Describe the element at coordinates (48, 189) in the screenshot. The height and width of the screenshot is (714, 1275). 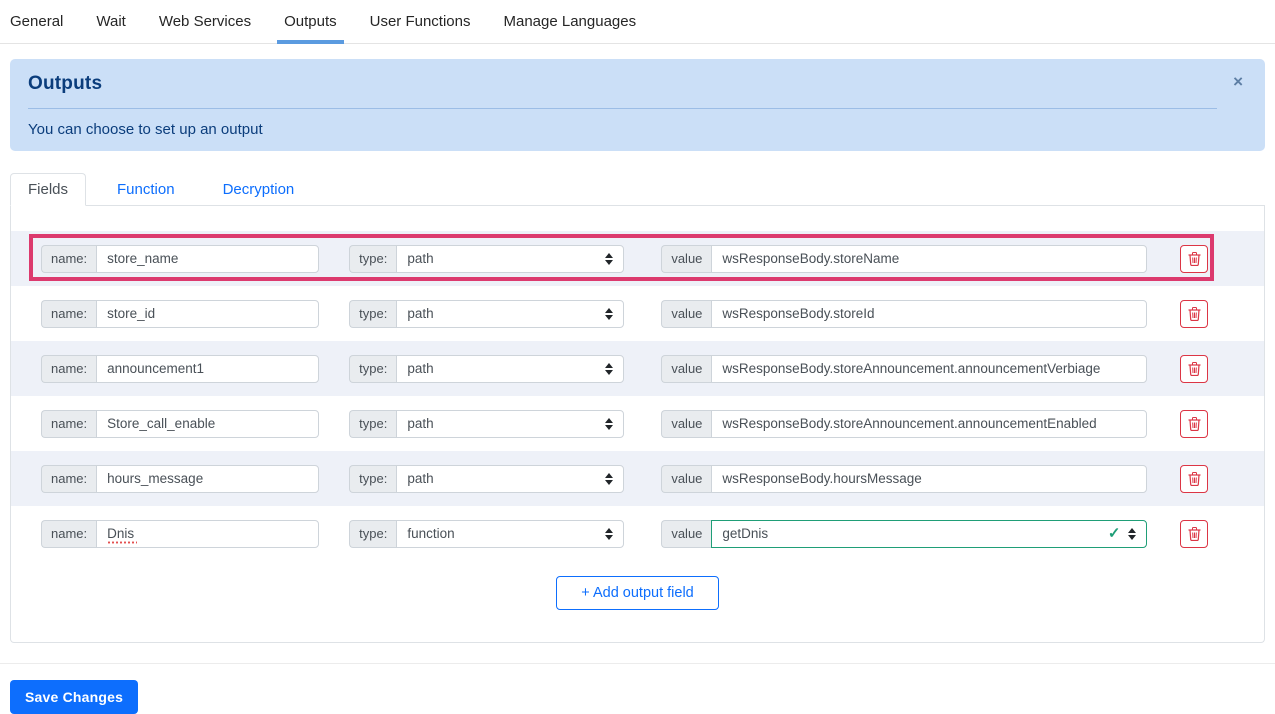
I see `tab-fields: Fields` at that location.